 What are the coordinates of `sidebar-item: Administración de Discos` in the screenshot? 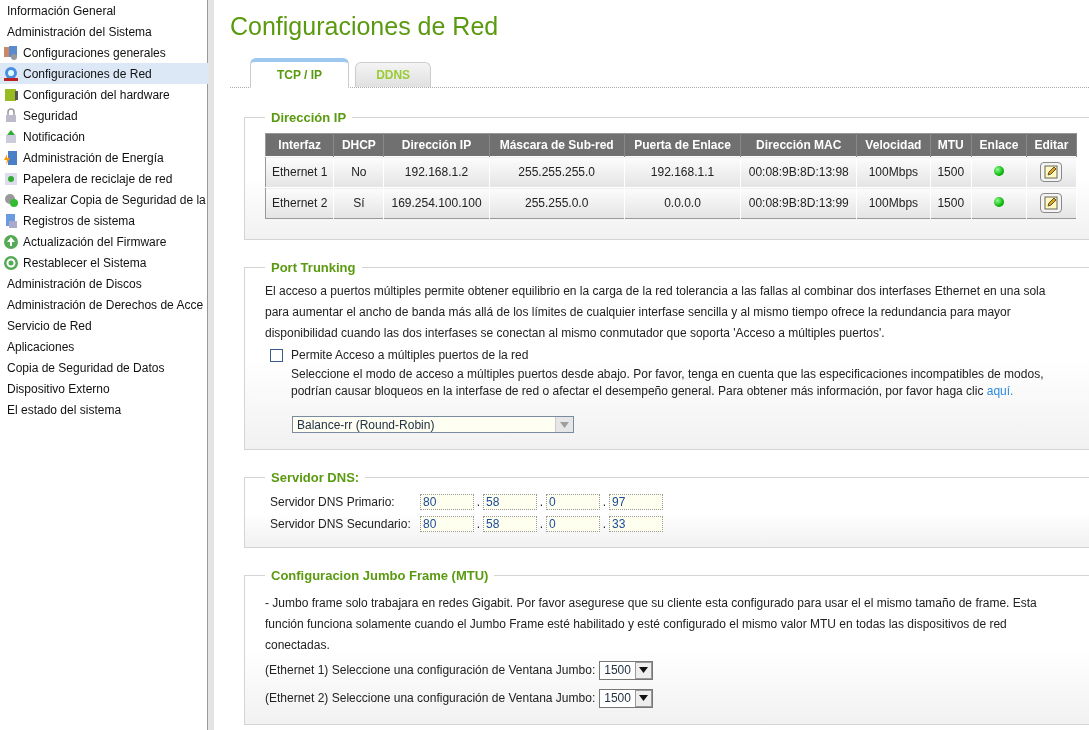 It's located at (104, 283).